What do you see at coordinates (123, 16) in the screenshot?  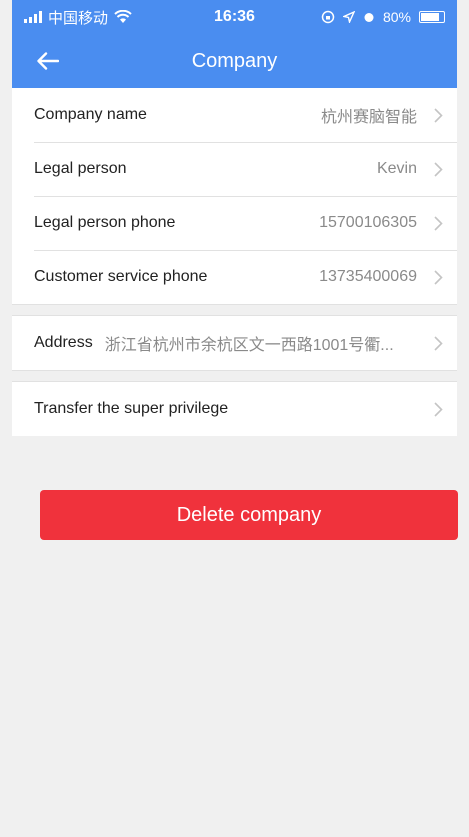 I see `wifi-icon` at bounding box center [123, 16].